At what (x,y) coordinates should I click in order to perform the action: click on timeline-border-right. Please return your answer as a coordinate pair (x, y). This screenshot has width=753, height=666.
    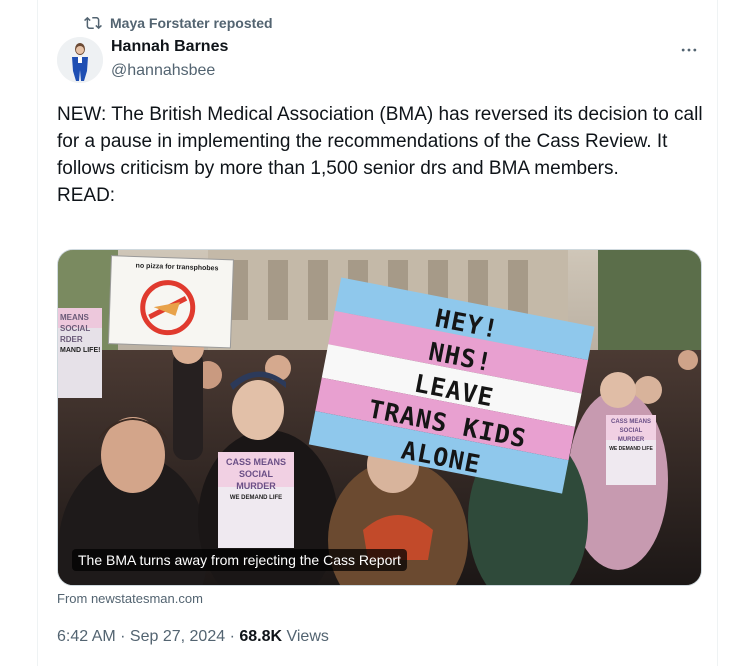
    Looking at the image, I should click on (717, 333).